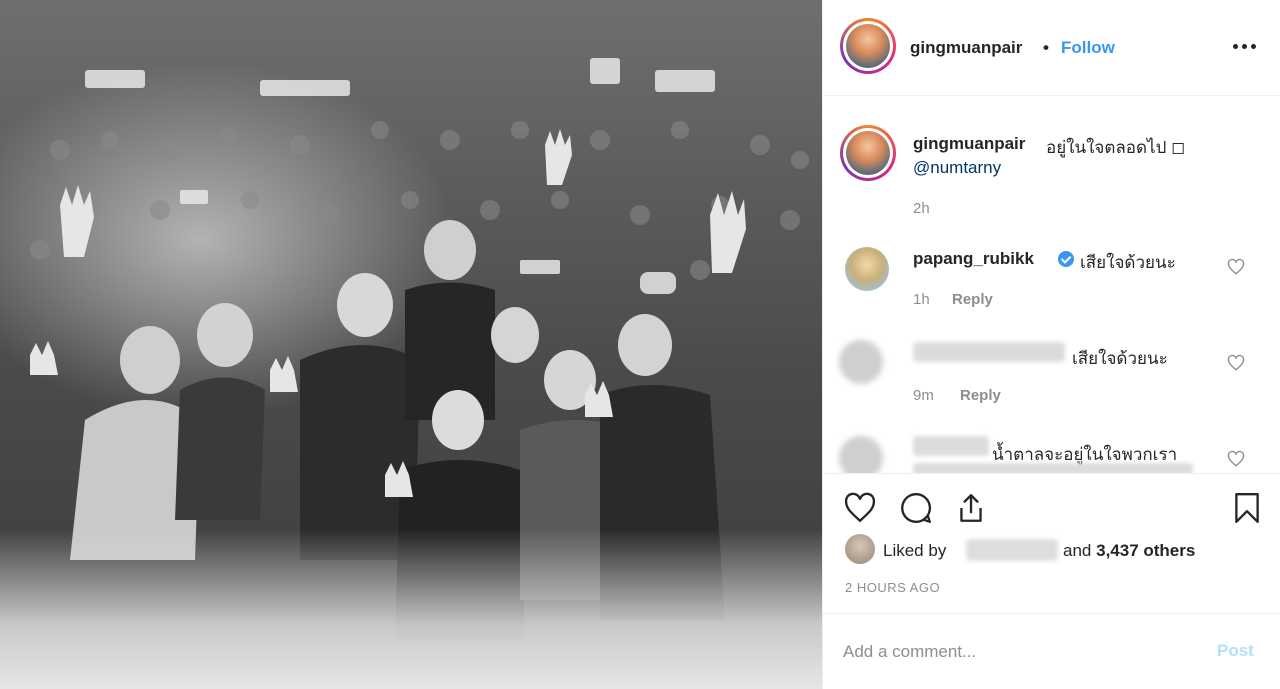 This screenshot has width=1280, height=689. I want to click on caption-time: 2h, so click(921, 208).